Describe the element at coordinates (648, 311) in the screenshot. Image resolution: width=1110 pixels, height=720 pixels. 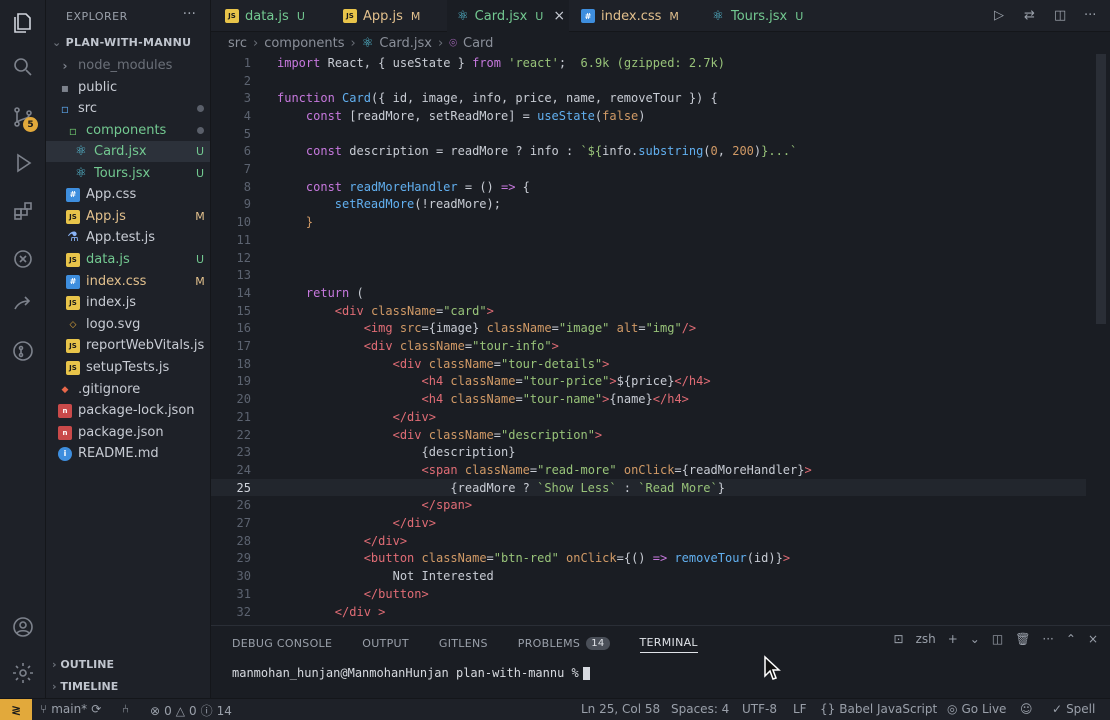
I see `code-line: 15 <div className="card">` at that location.